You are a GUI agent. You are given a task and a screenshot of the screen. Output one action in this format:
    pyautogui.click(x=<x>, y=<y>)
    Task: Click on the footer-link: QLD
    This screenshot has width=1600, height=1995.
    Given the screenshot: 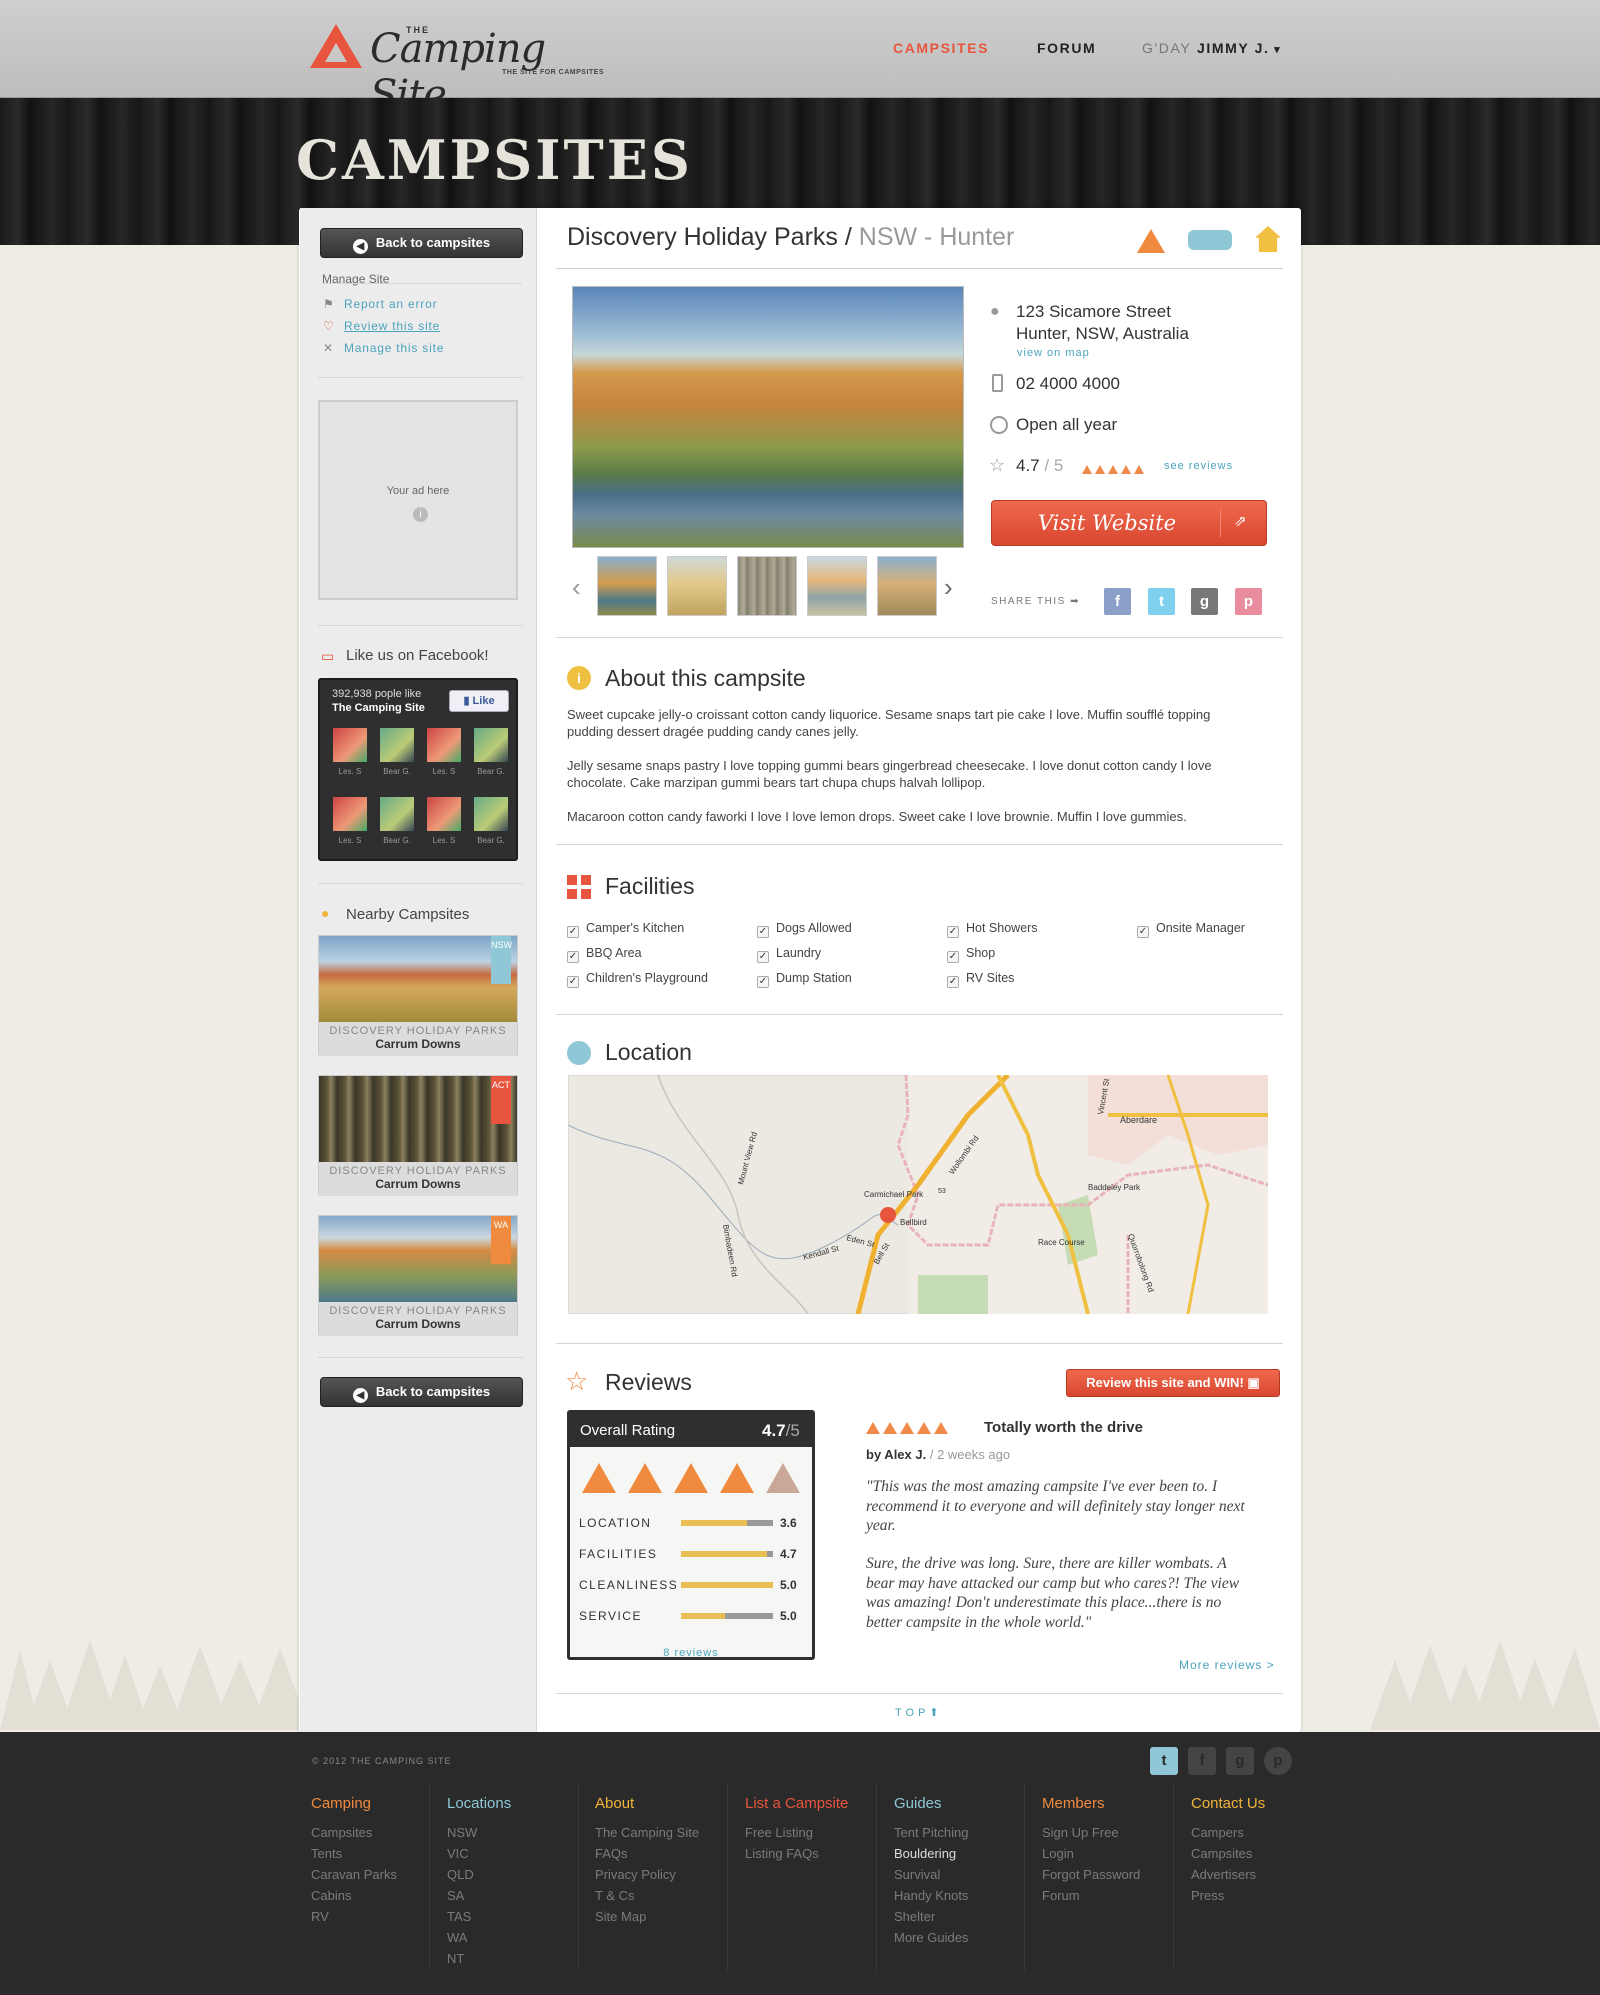 What is the action you would take?
    pyautogui.click(x=479, y=1874)
    